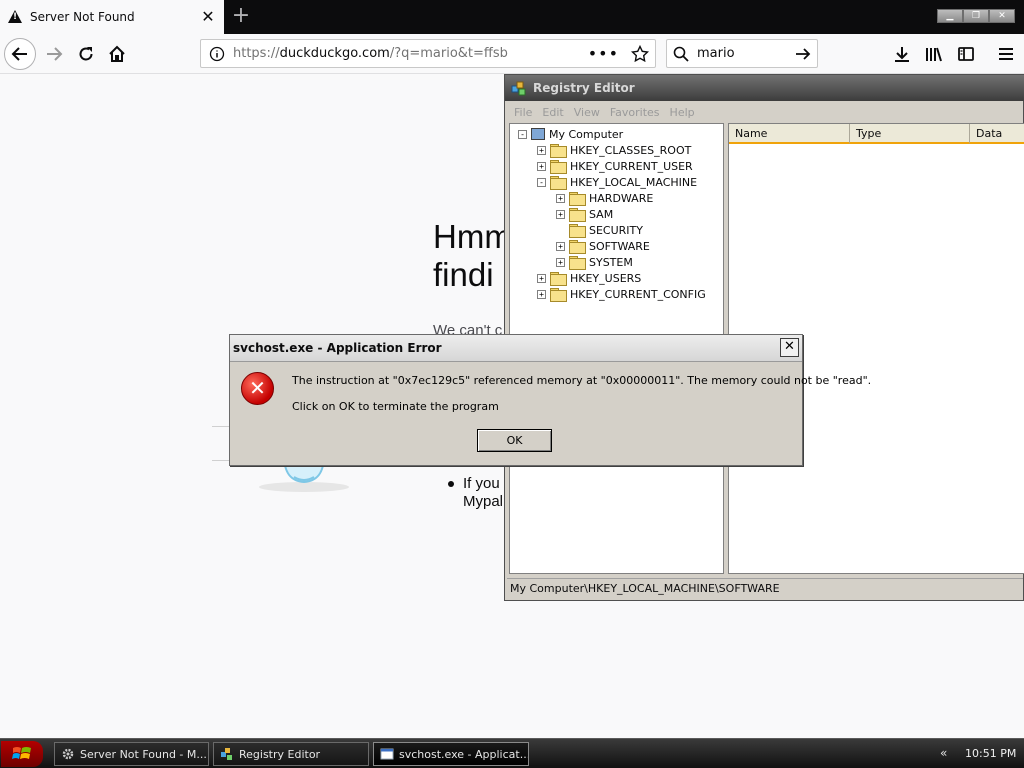  What do you see at coordinates (943, 753) in the screenshot?
I see `tray-expand-button: «` at bounding box center [943, 753].